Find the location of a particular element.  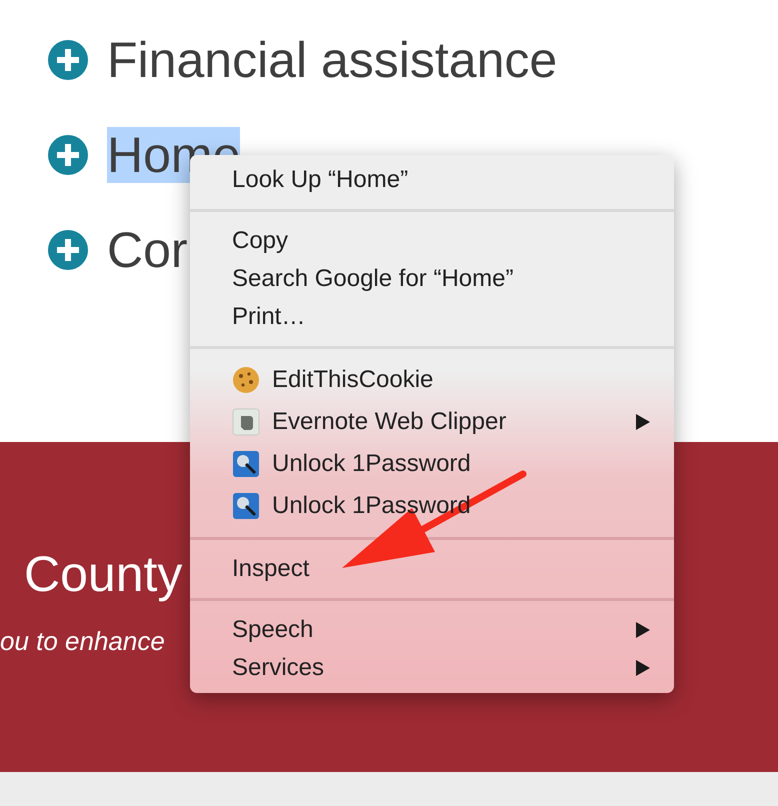

cookie-icon is located at coordinates (246, 380).